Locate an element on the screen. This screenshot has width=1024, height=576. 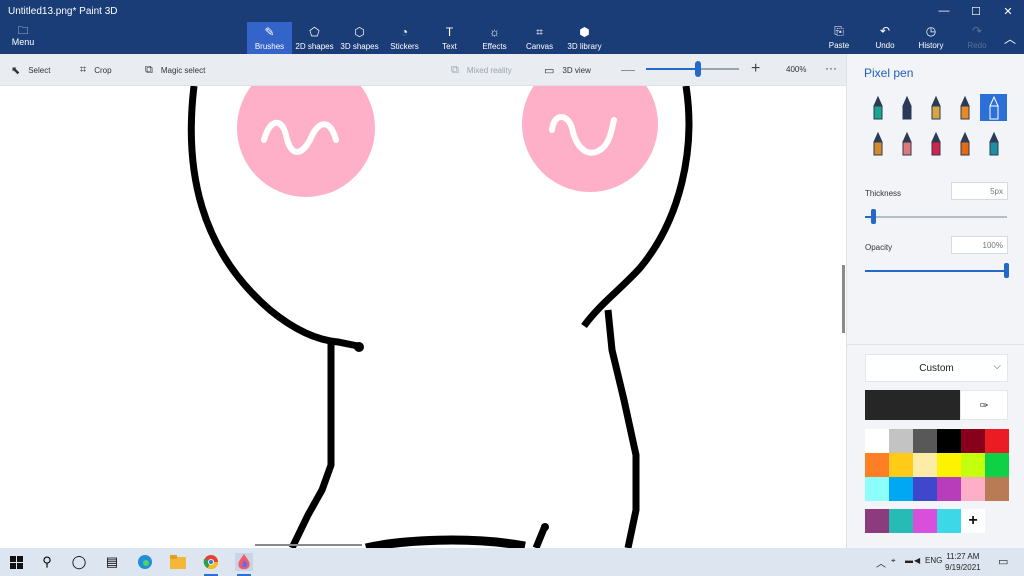
select-tool: ⬉ Select is located at coordinates (30, 70).